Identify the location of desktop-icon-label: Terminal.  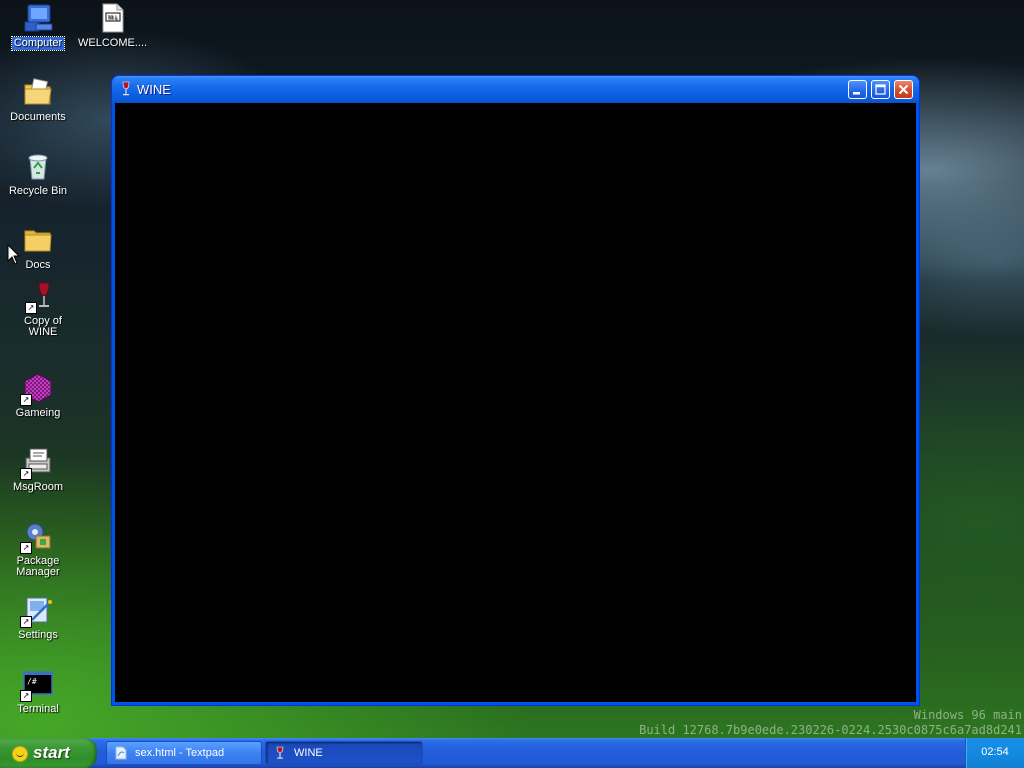
(38, 709).